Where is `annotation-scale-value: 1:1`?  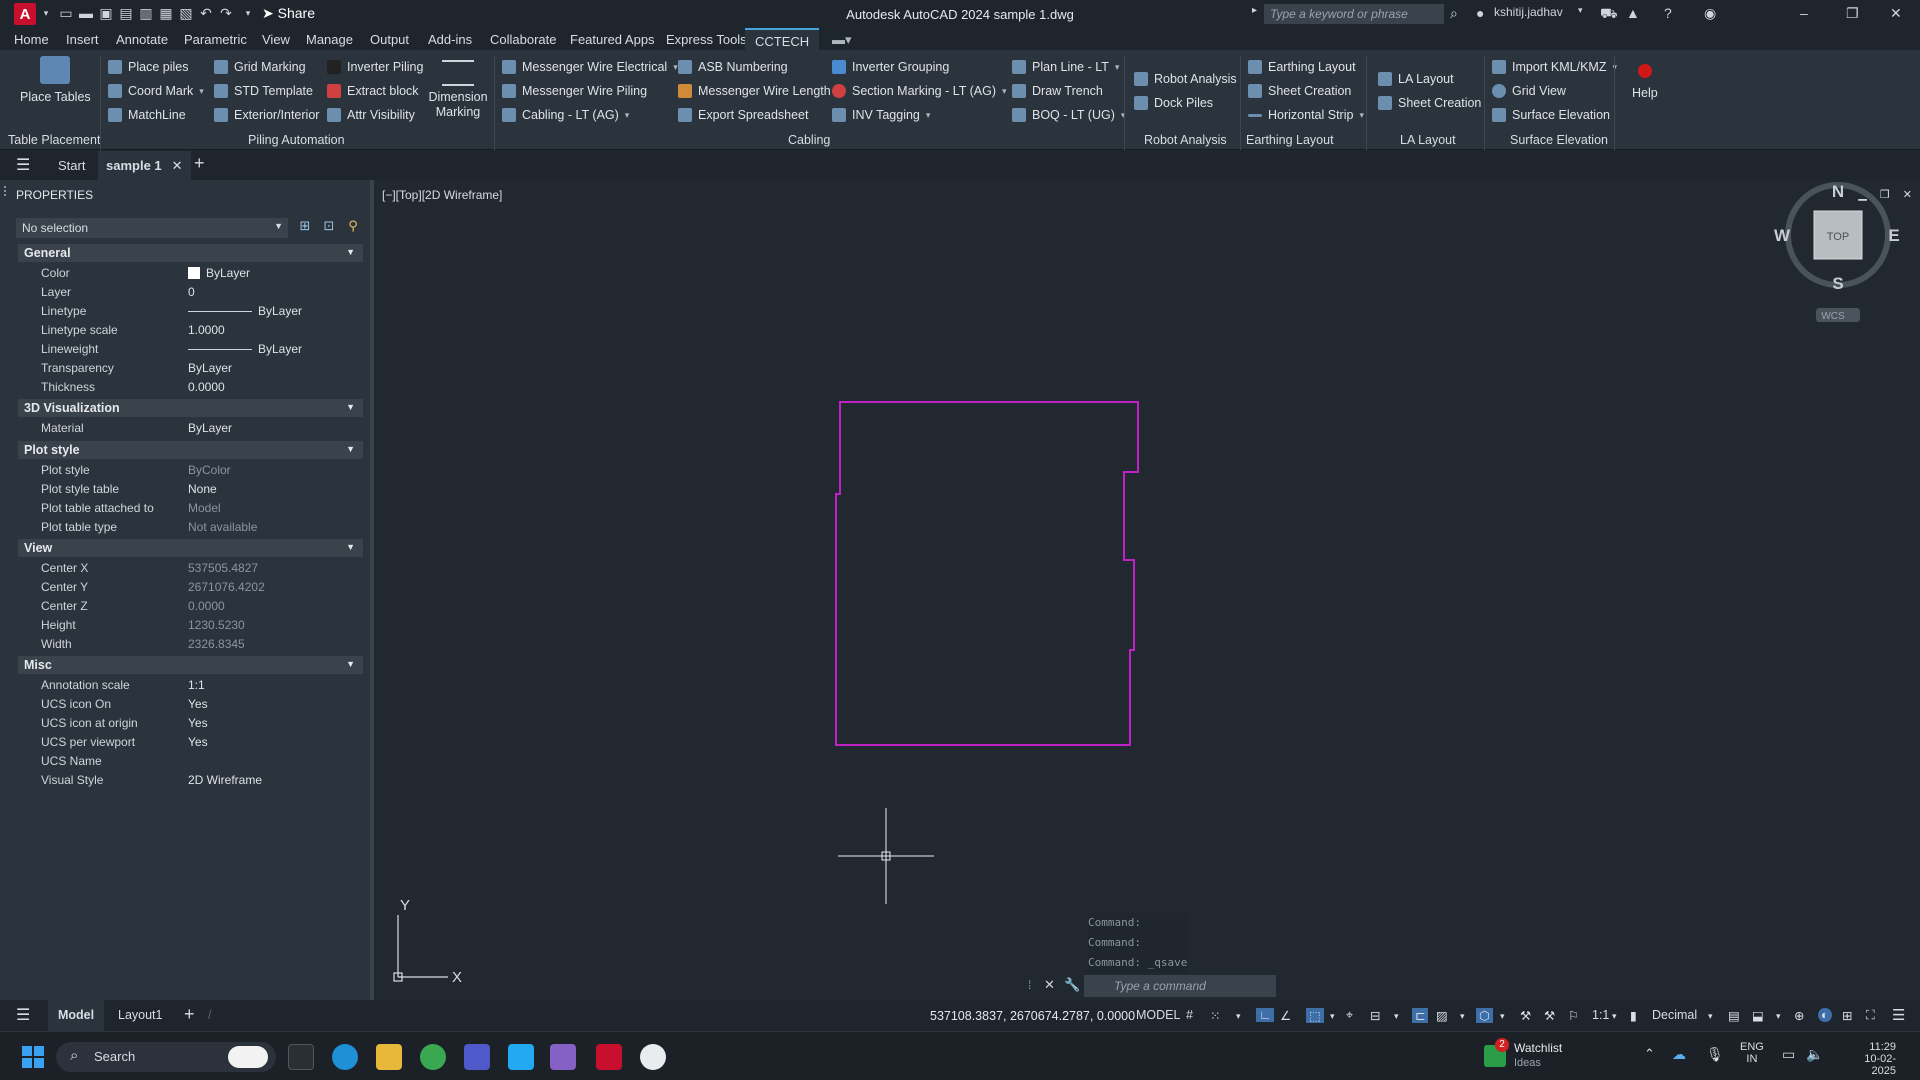
annotation-scale-value: 1:1 is located at coordinates (1600, 1015).